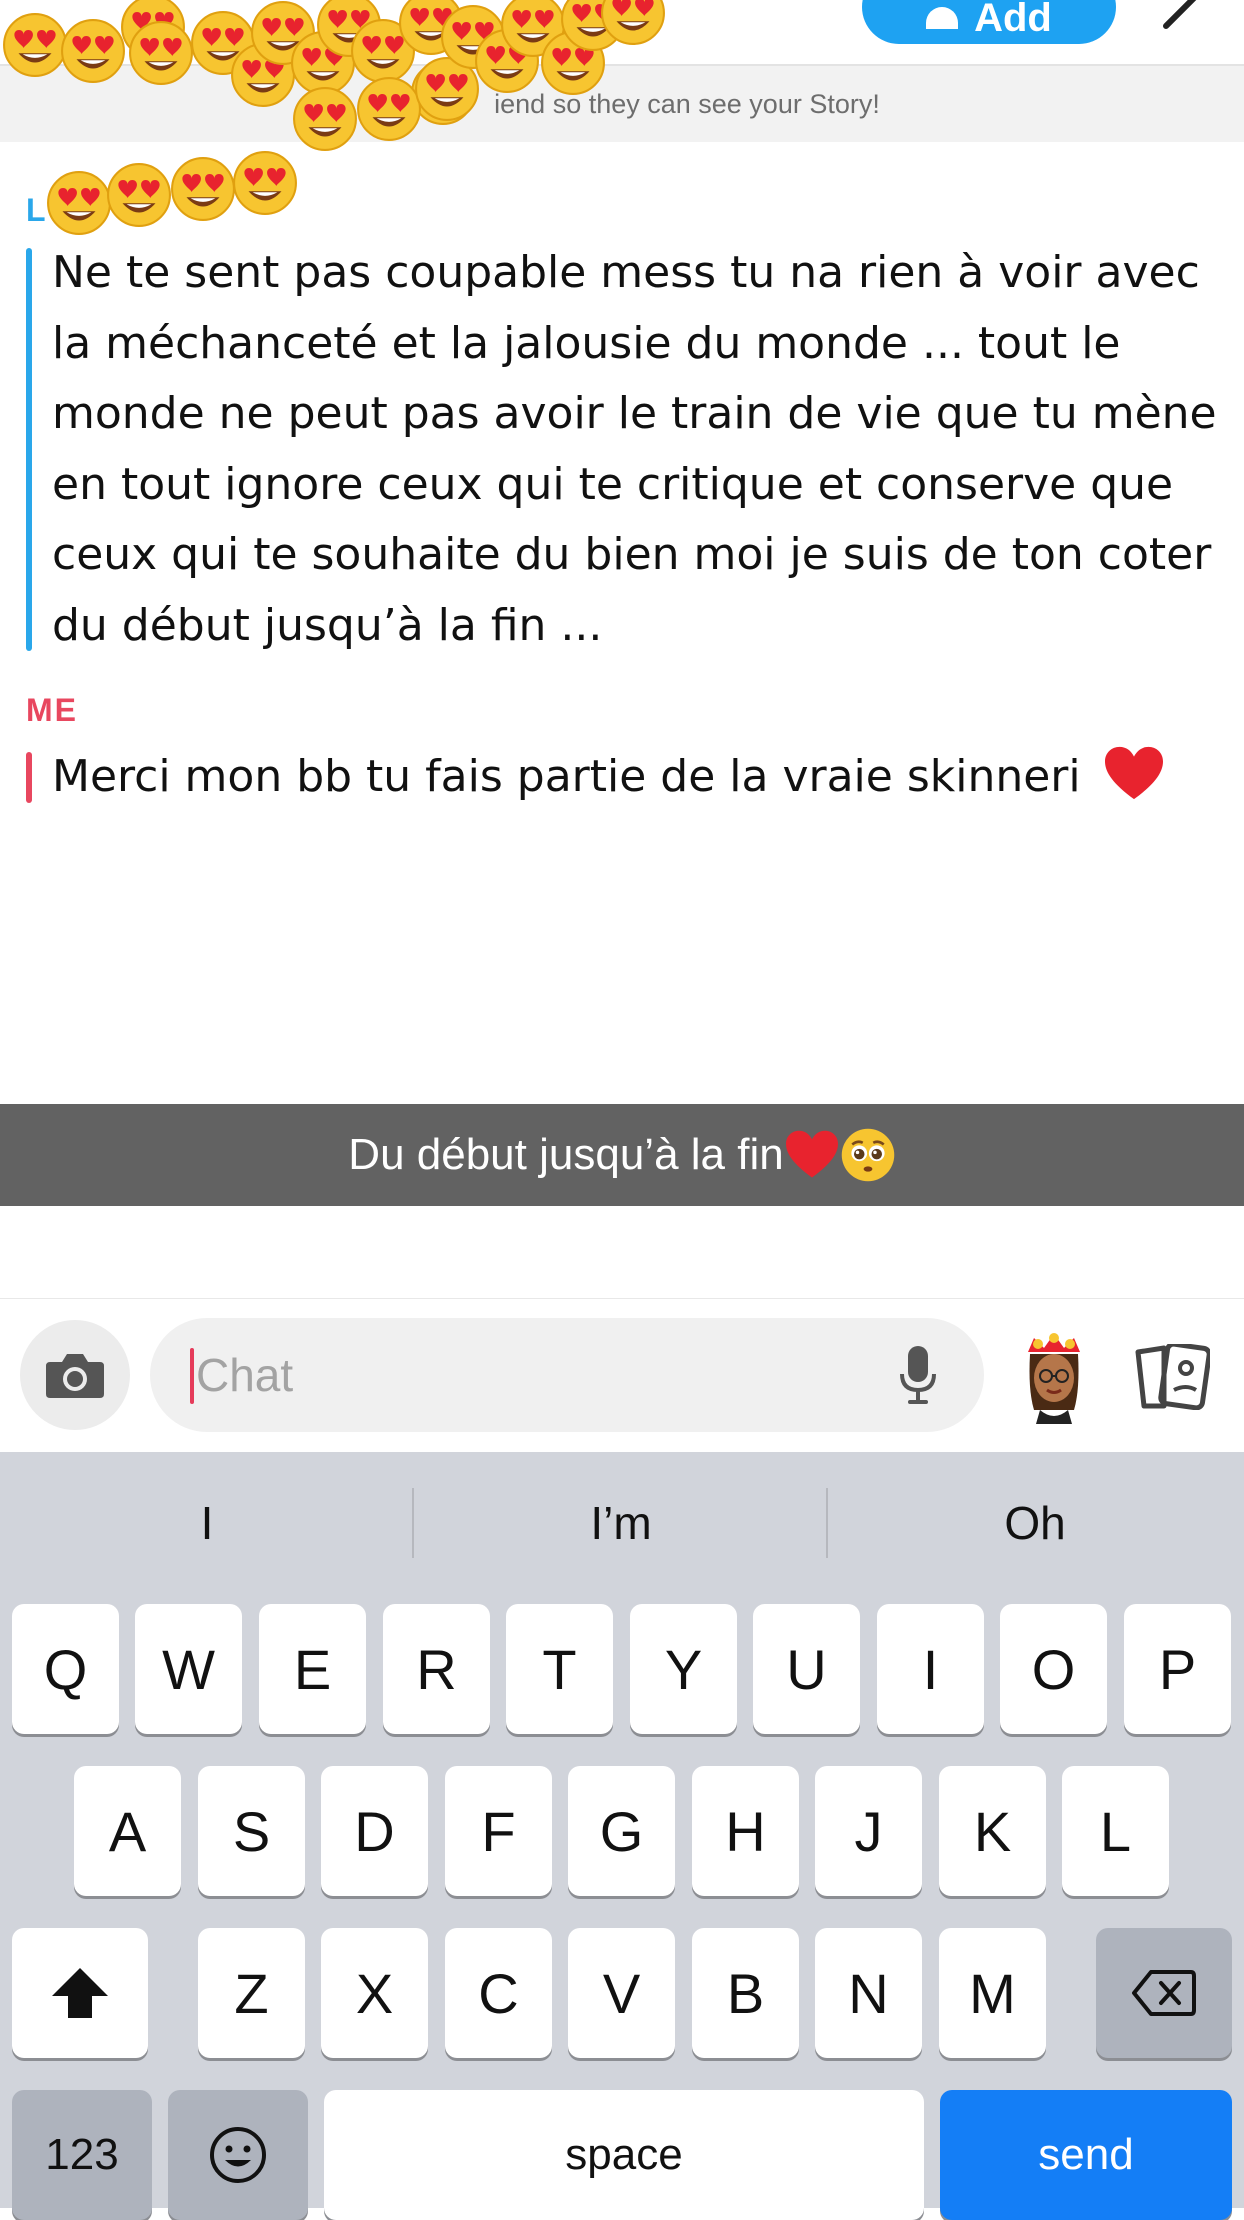  I want to click on key-z: Z, so click(251, 1993).